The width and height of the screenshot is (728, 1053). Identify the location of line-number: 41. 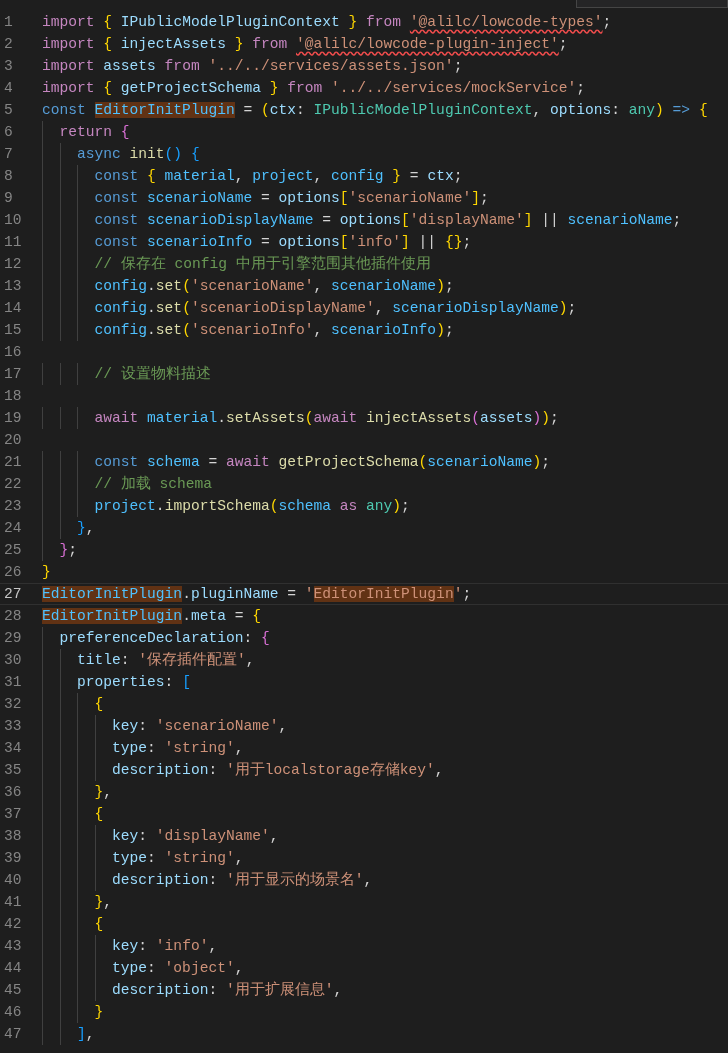
(13, 902).